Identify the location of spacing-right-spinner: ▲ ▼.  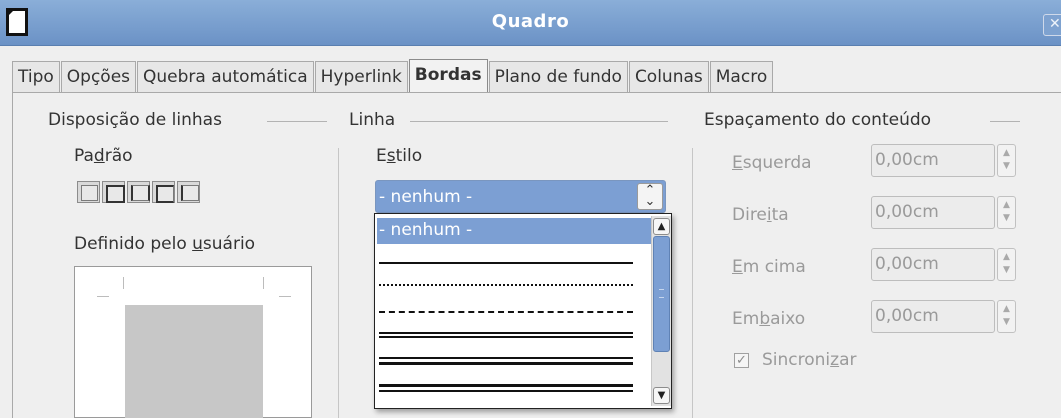
(1006, 212).